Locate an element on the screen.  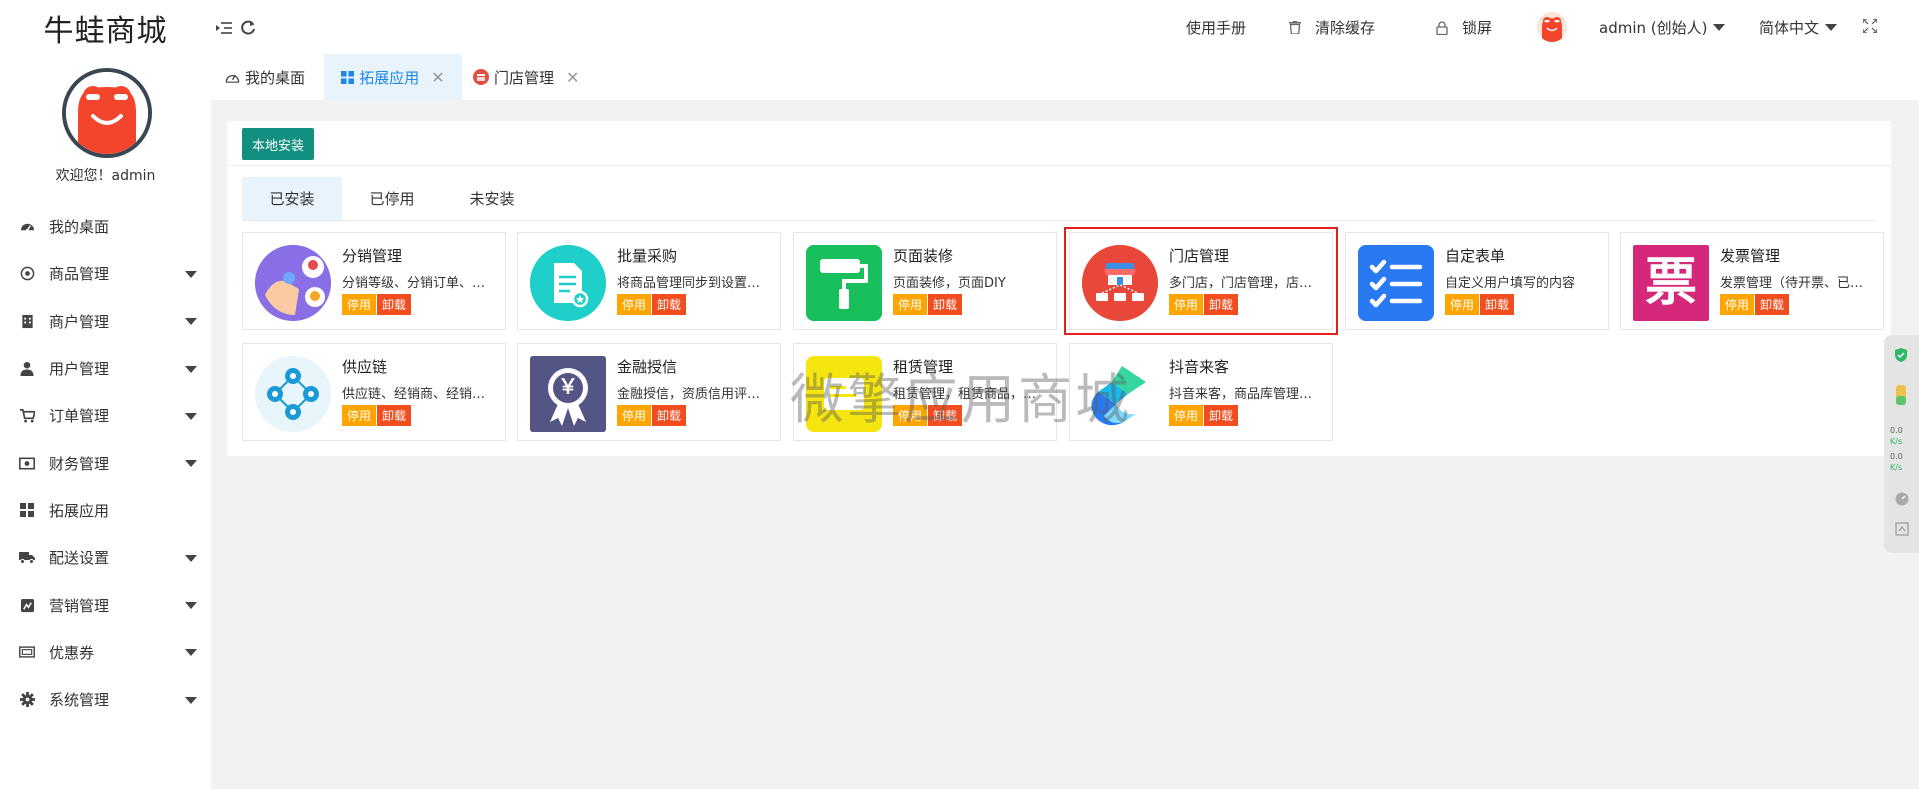
store-icon is located at coordinates (1120, 283).